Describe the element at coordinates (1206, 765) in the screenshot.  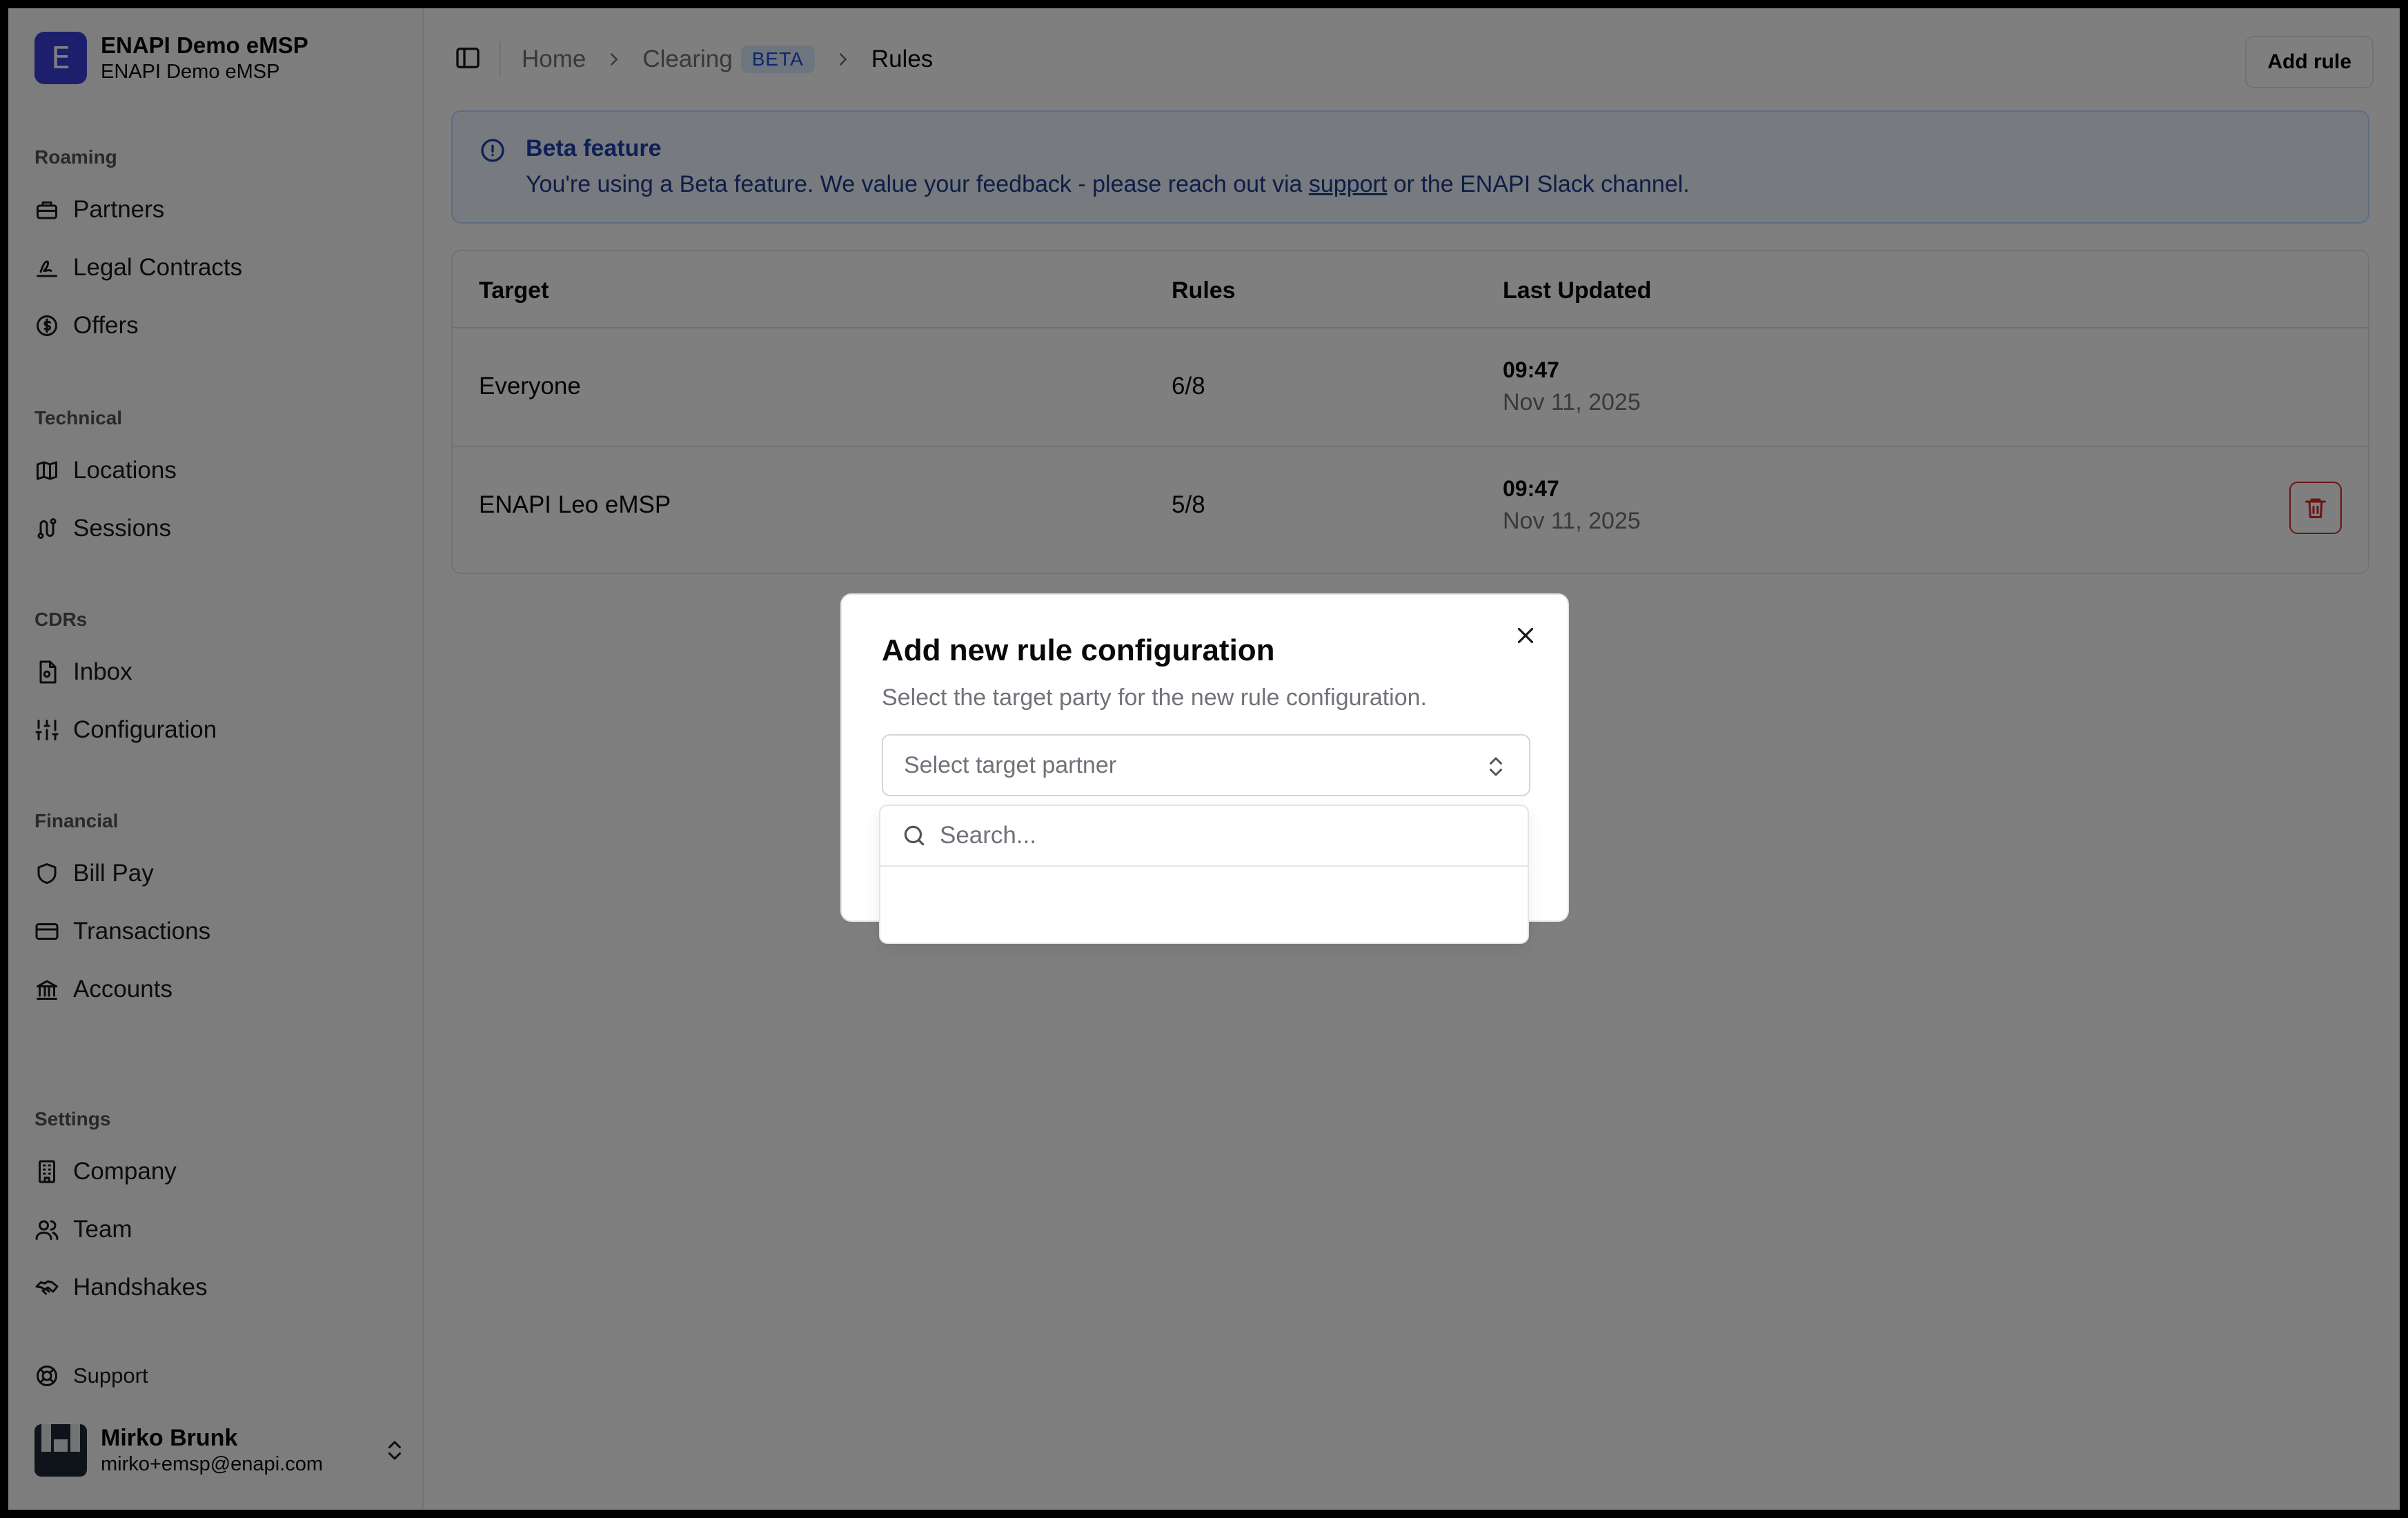
I see `target-partner-select: Select target partner` at that location.